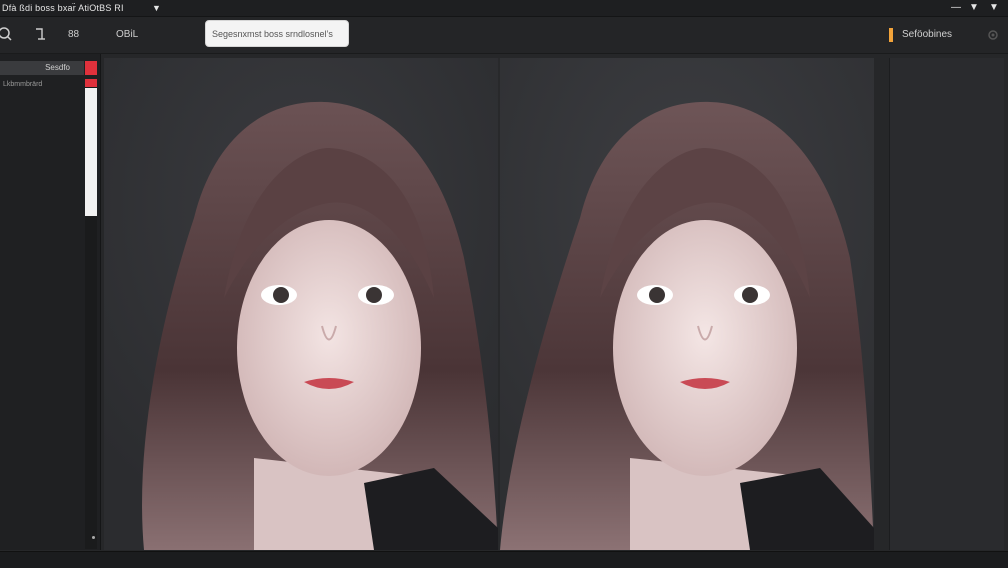 The image size is (1008, 568). I want to click on prompt-input, so click(277, 33).